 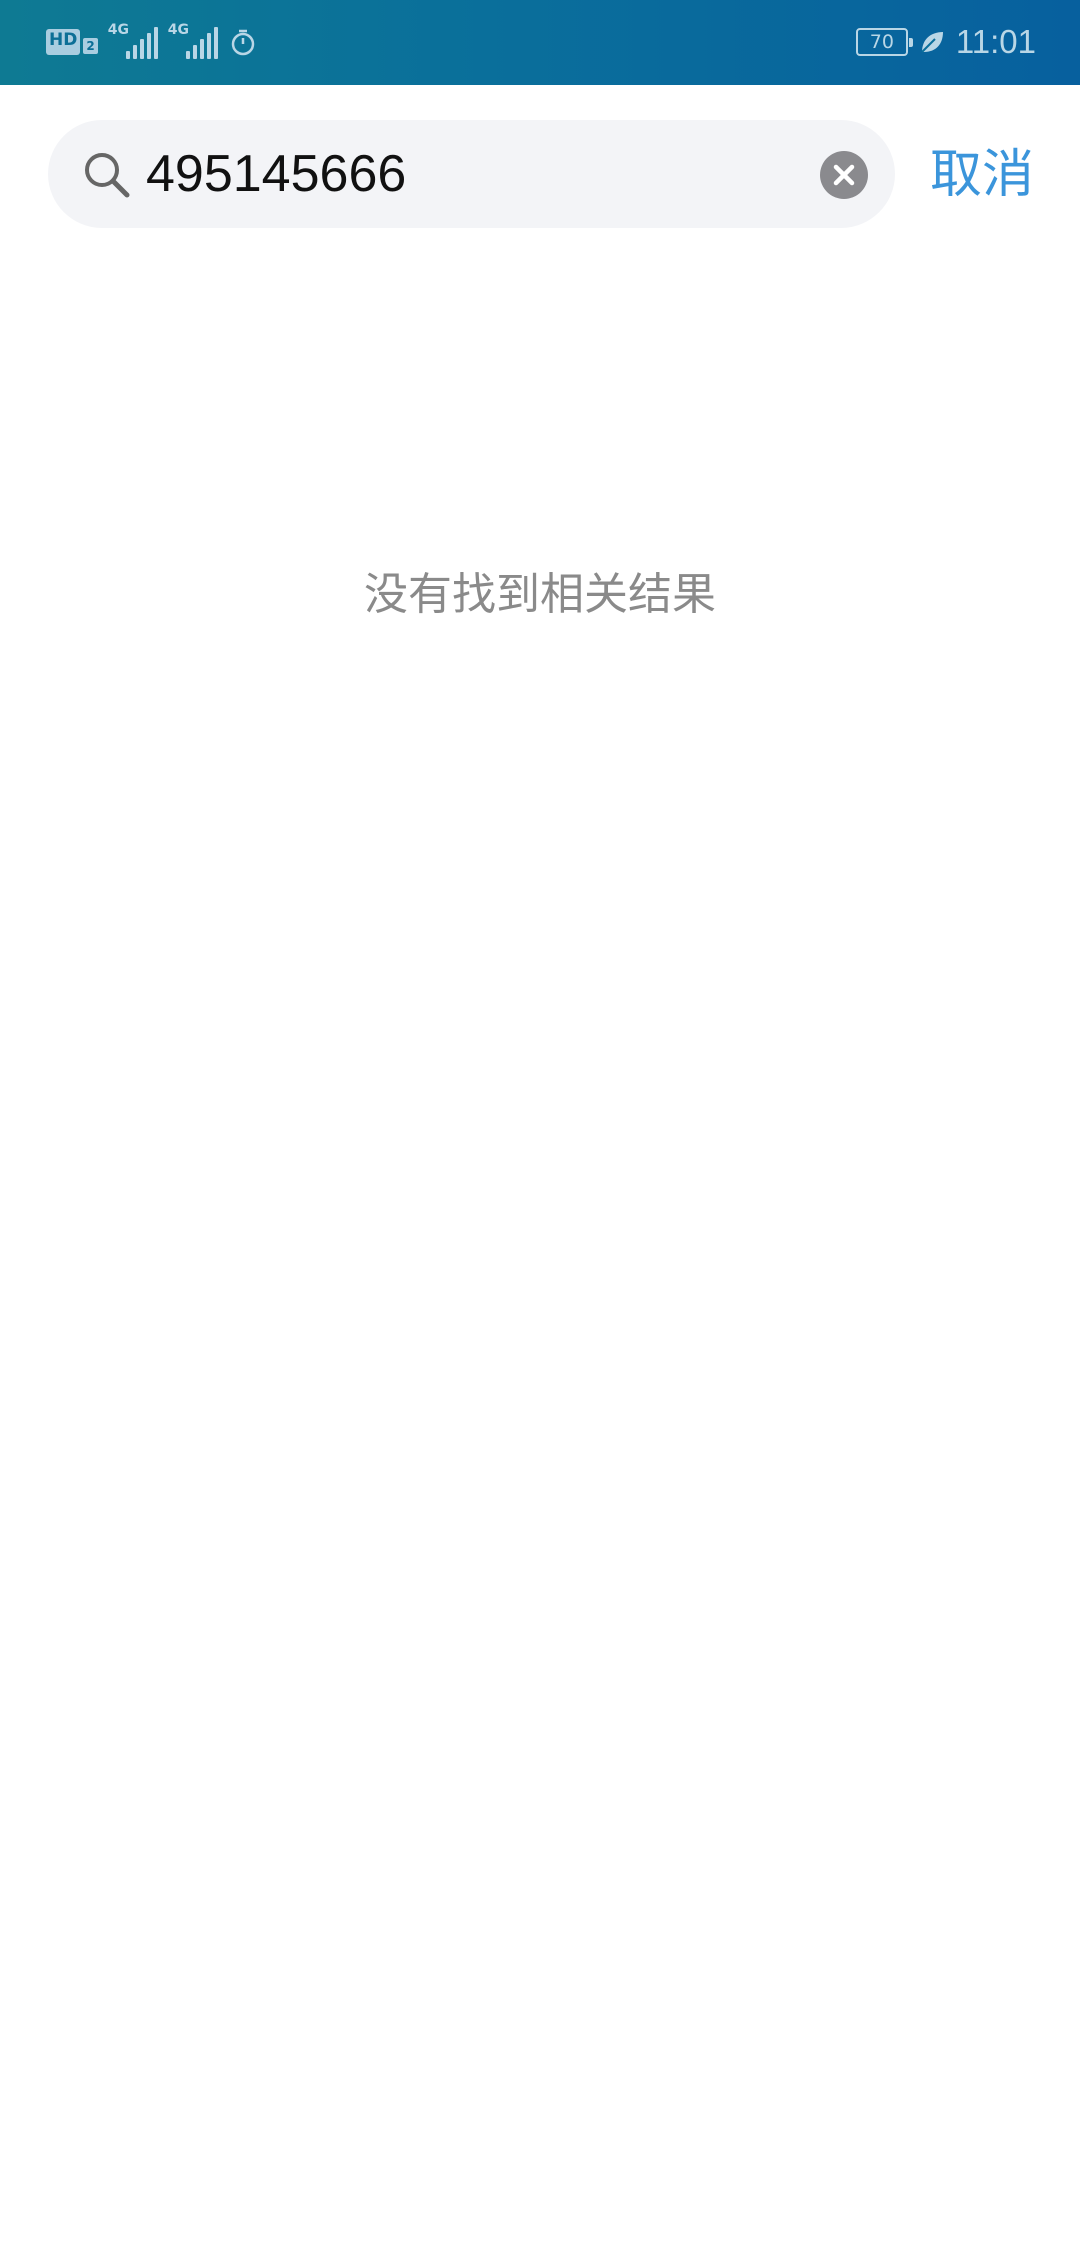 I want to click on leaf-icon, so click(x=932, y=42).